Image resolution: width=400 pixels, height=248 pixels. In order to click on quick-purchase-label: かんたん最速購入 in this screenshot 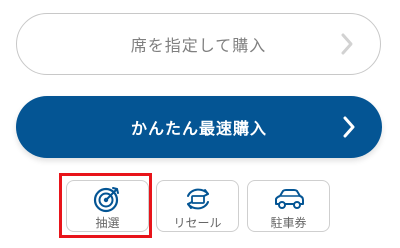, I will do `click(198, 128)`.